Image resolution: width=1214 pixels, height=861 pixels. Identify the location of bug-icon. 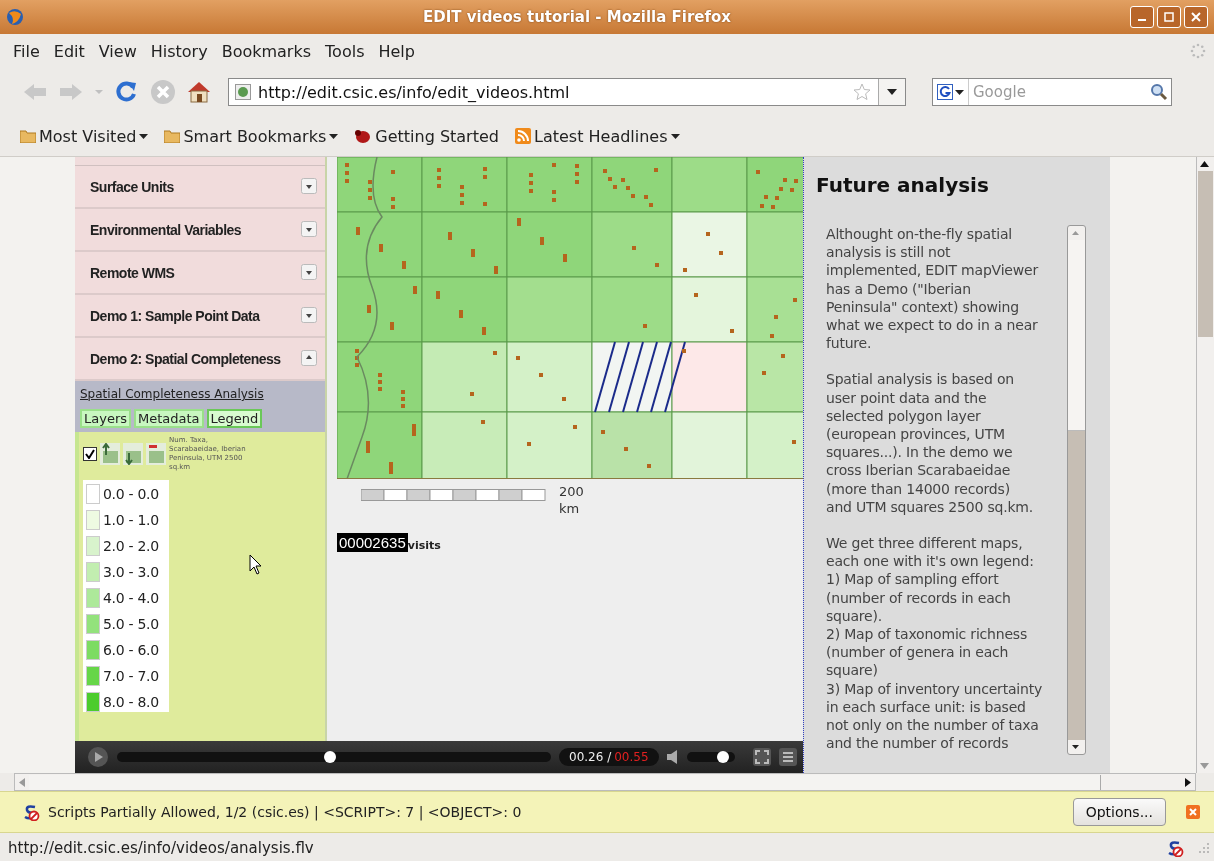
(363, 136).